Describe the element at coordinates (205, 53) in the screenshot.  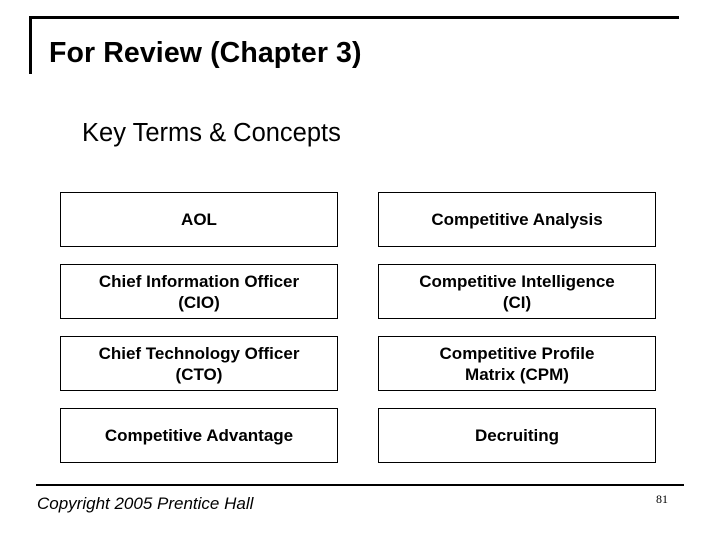
I see `slide-title: For Review (Chapter 3)` at that location.